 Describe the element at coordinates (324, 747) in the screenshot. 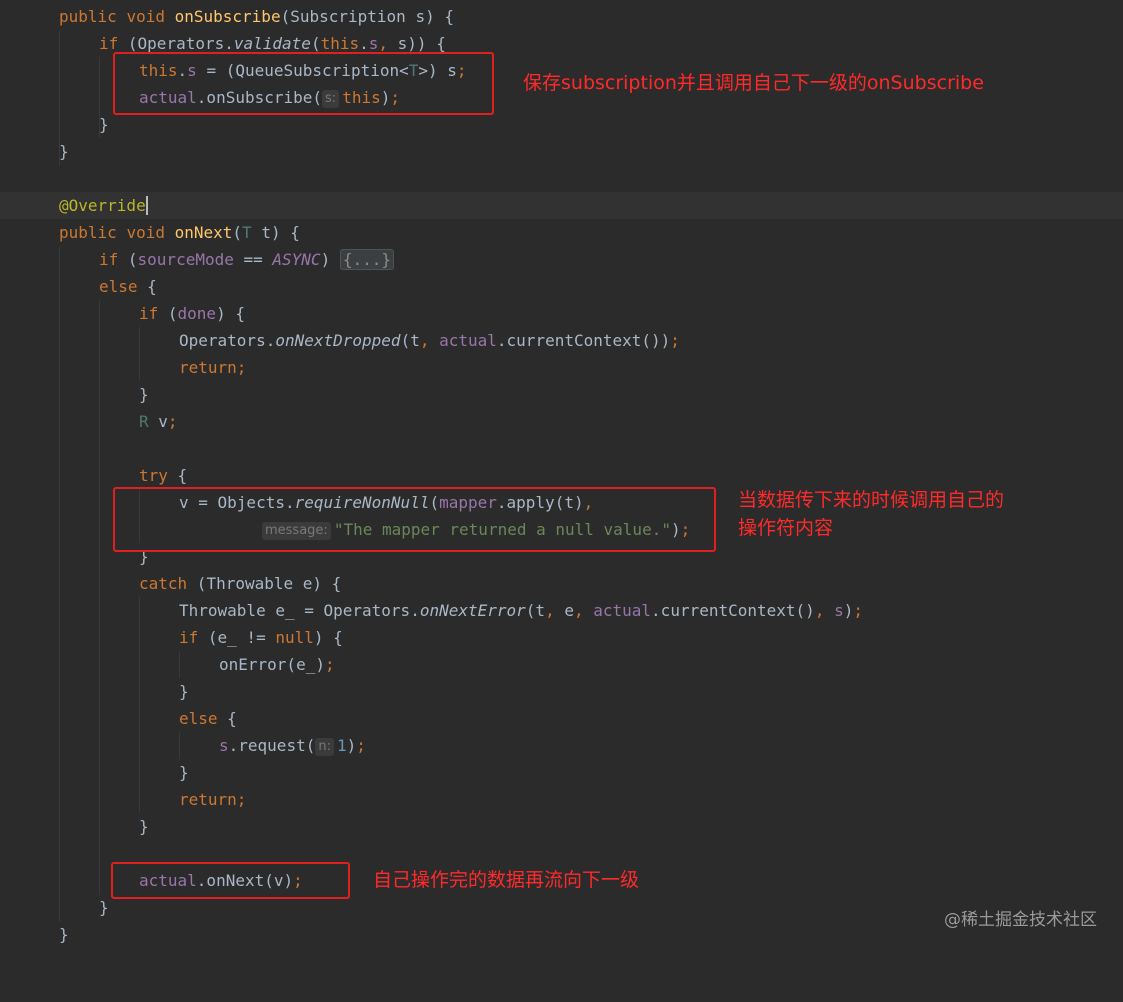

I see `parameter-hint: n:` at that location.